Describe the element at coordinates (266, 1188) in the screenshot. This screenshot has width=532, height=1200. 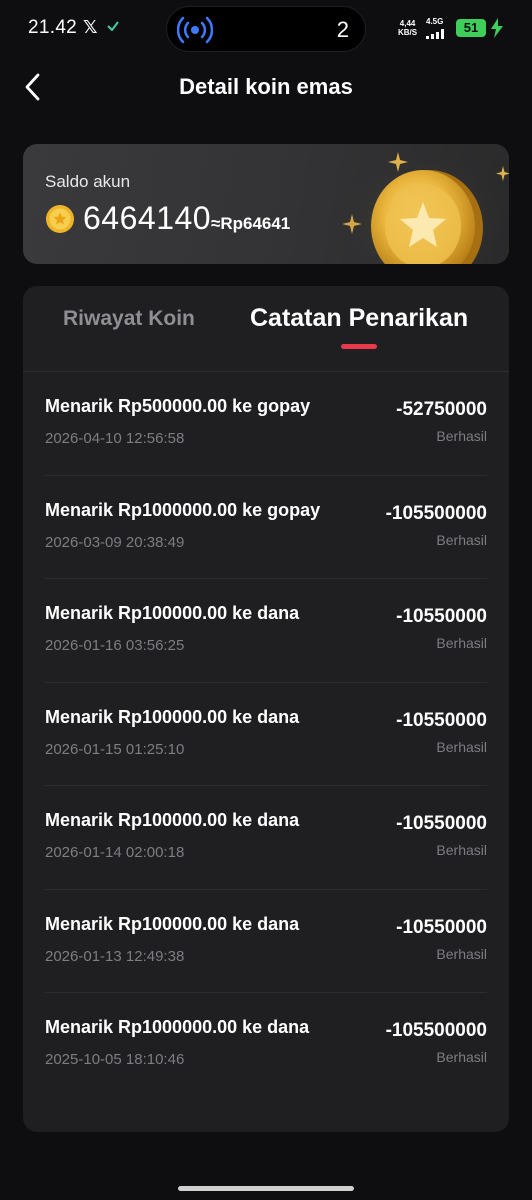
I see `home-indicator` at that location.